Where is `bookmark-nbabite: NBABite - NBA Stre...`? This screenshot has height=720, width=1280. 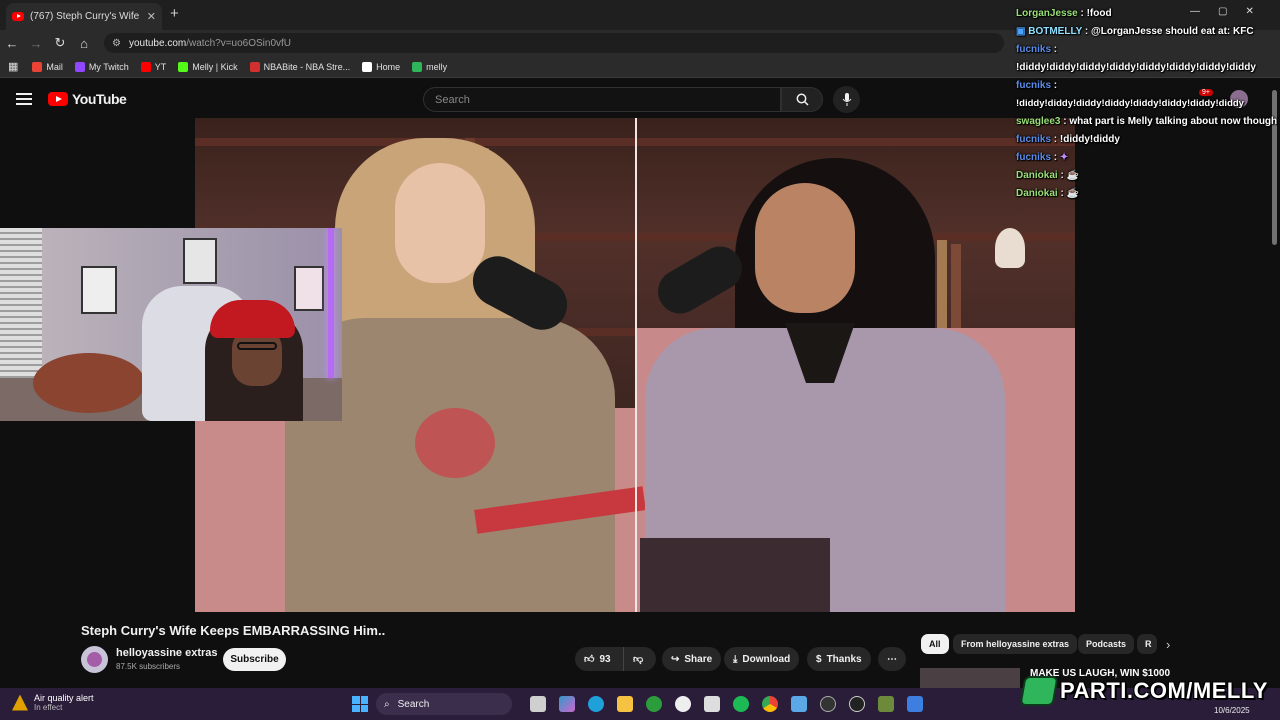
bookmark-nbabite: NBABite - NBA Stre... is located at coordinates (300, 66).